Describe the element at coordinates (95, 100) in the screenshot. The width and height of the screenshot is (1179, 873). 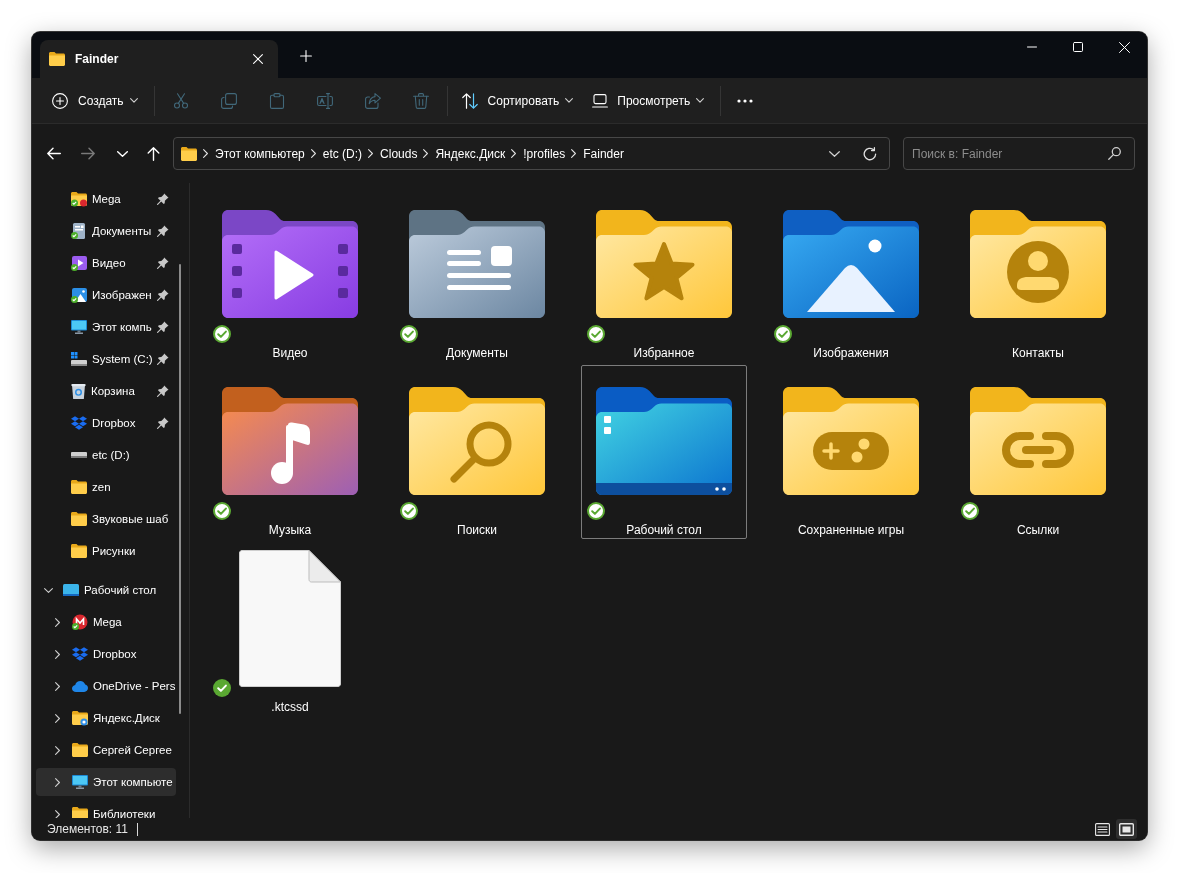
I see `new-button: Создать` at that location.